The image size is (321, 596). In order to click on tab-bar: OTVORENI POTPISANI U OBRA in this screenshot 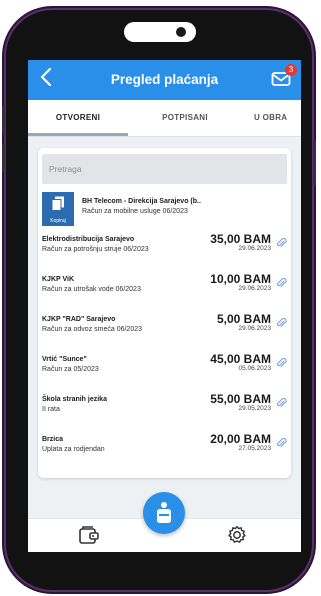, I will do `click(164, 118)`.